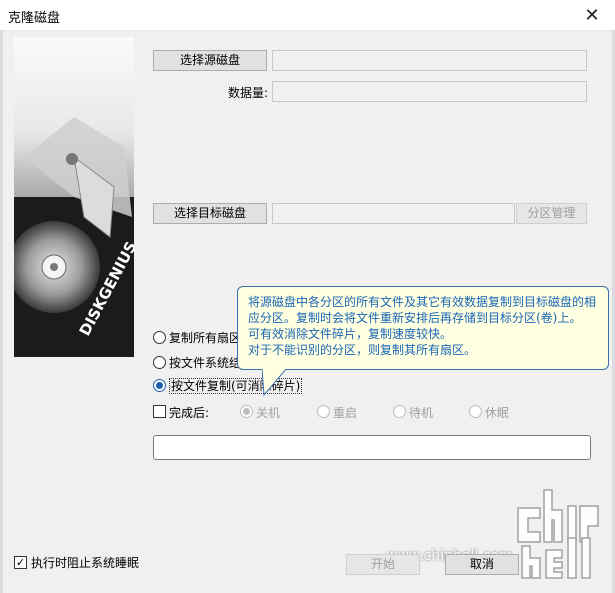 This screenshot has height=593, width=615. I want to click on prevent-sleep-checkbox: ✓, so click(20, 562).